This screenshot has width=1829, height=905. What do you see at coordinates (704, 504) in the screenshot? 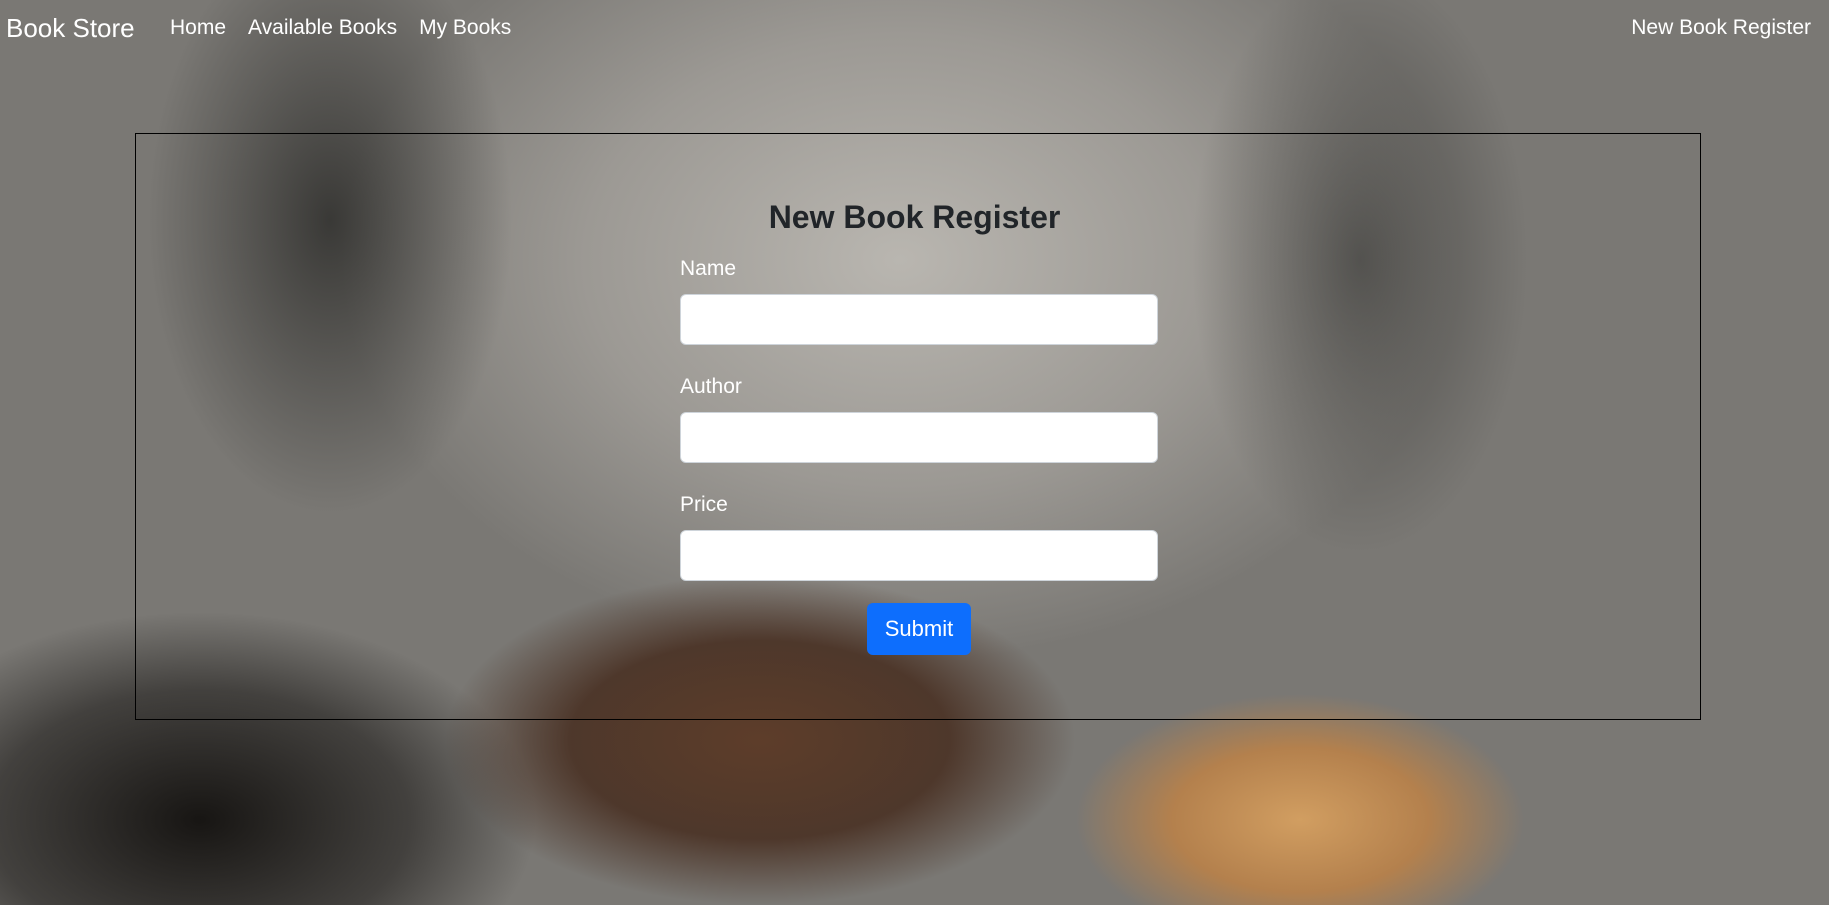
I see `price-label: Price` at bounding box center [704, 504].